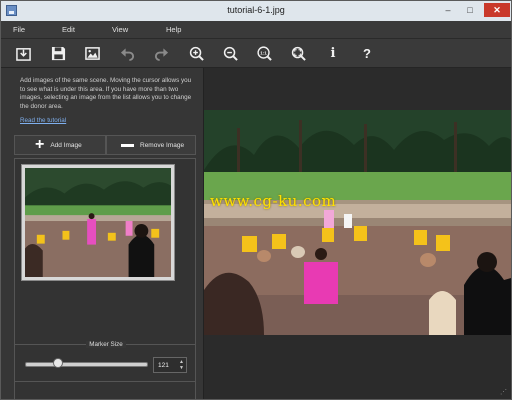 The image size is (512, 400). I want to click on zoom-out-icon, so click(230, 53).